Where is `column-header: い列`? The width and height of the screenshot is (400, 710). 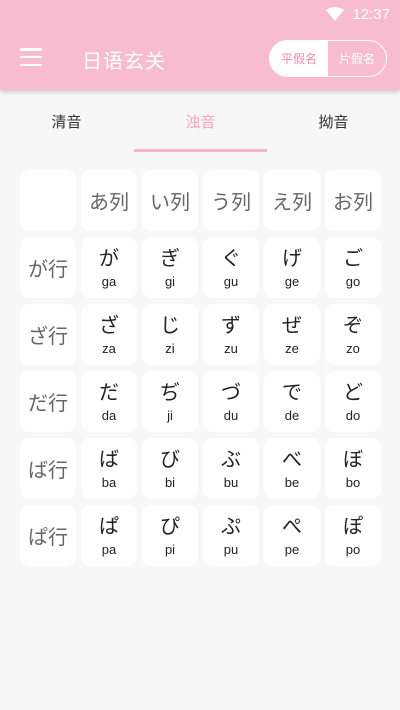 column-header: い列 is located at coordinates (170, 200).